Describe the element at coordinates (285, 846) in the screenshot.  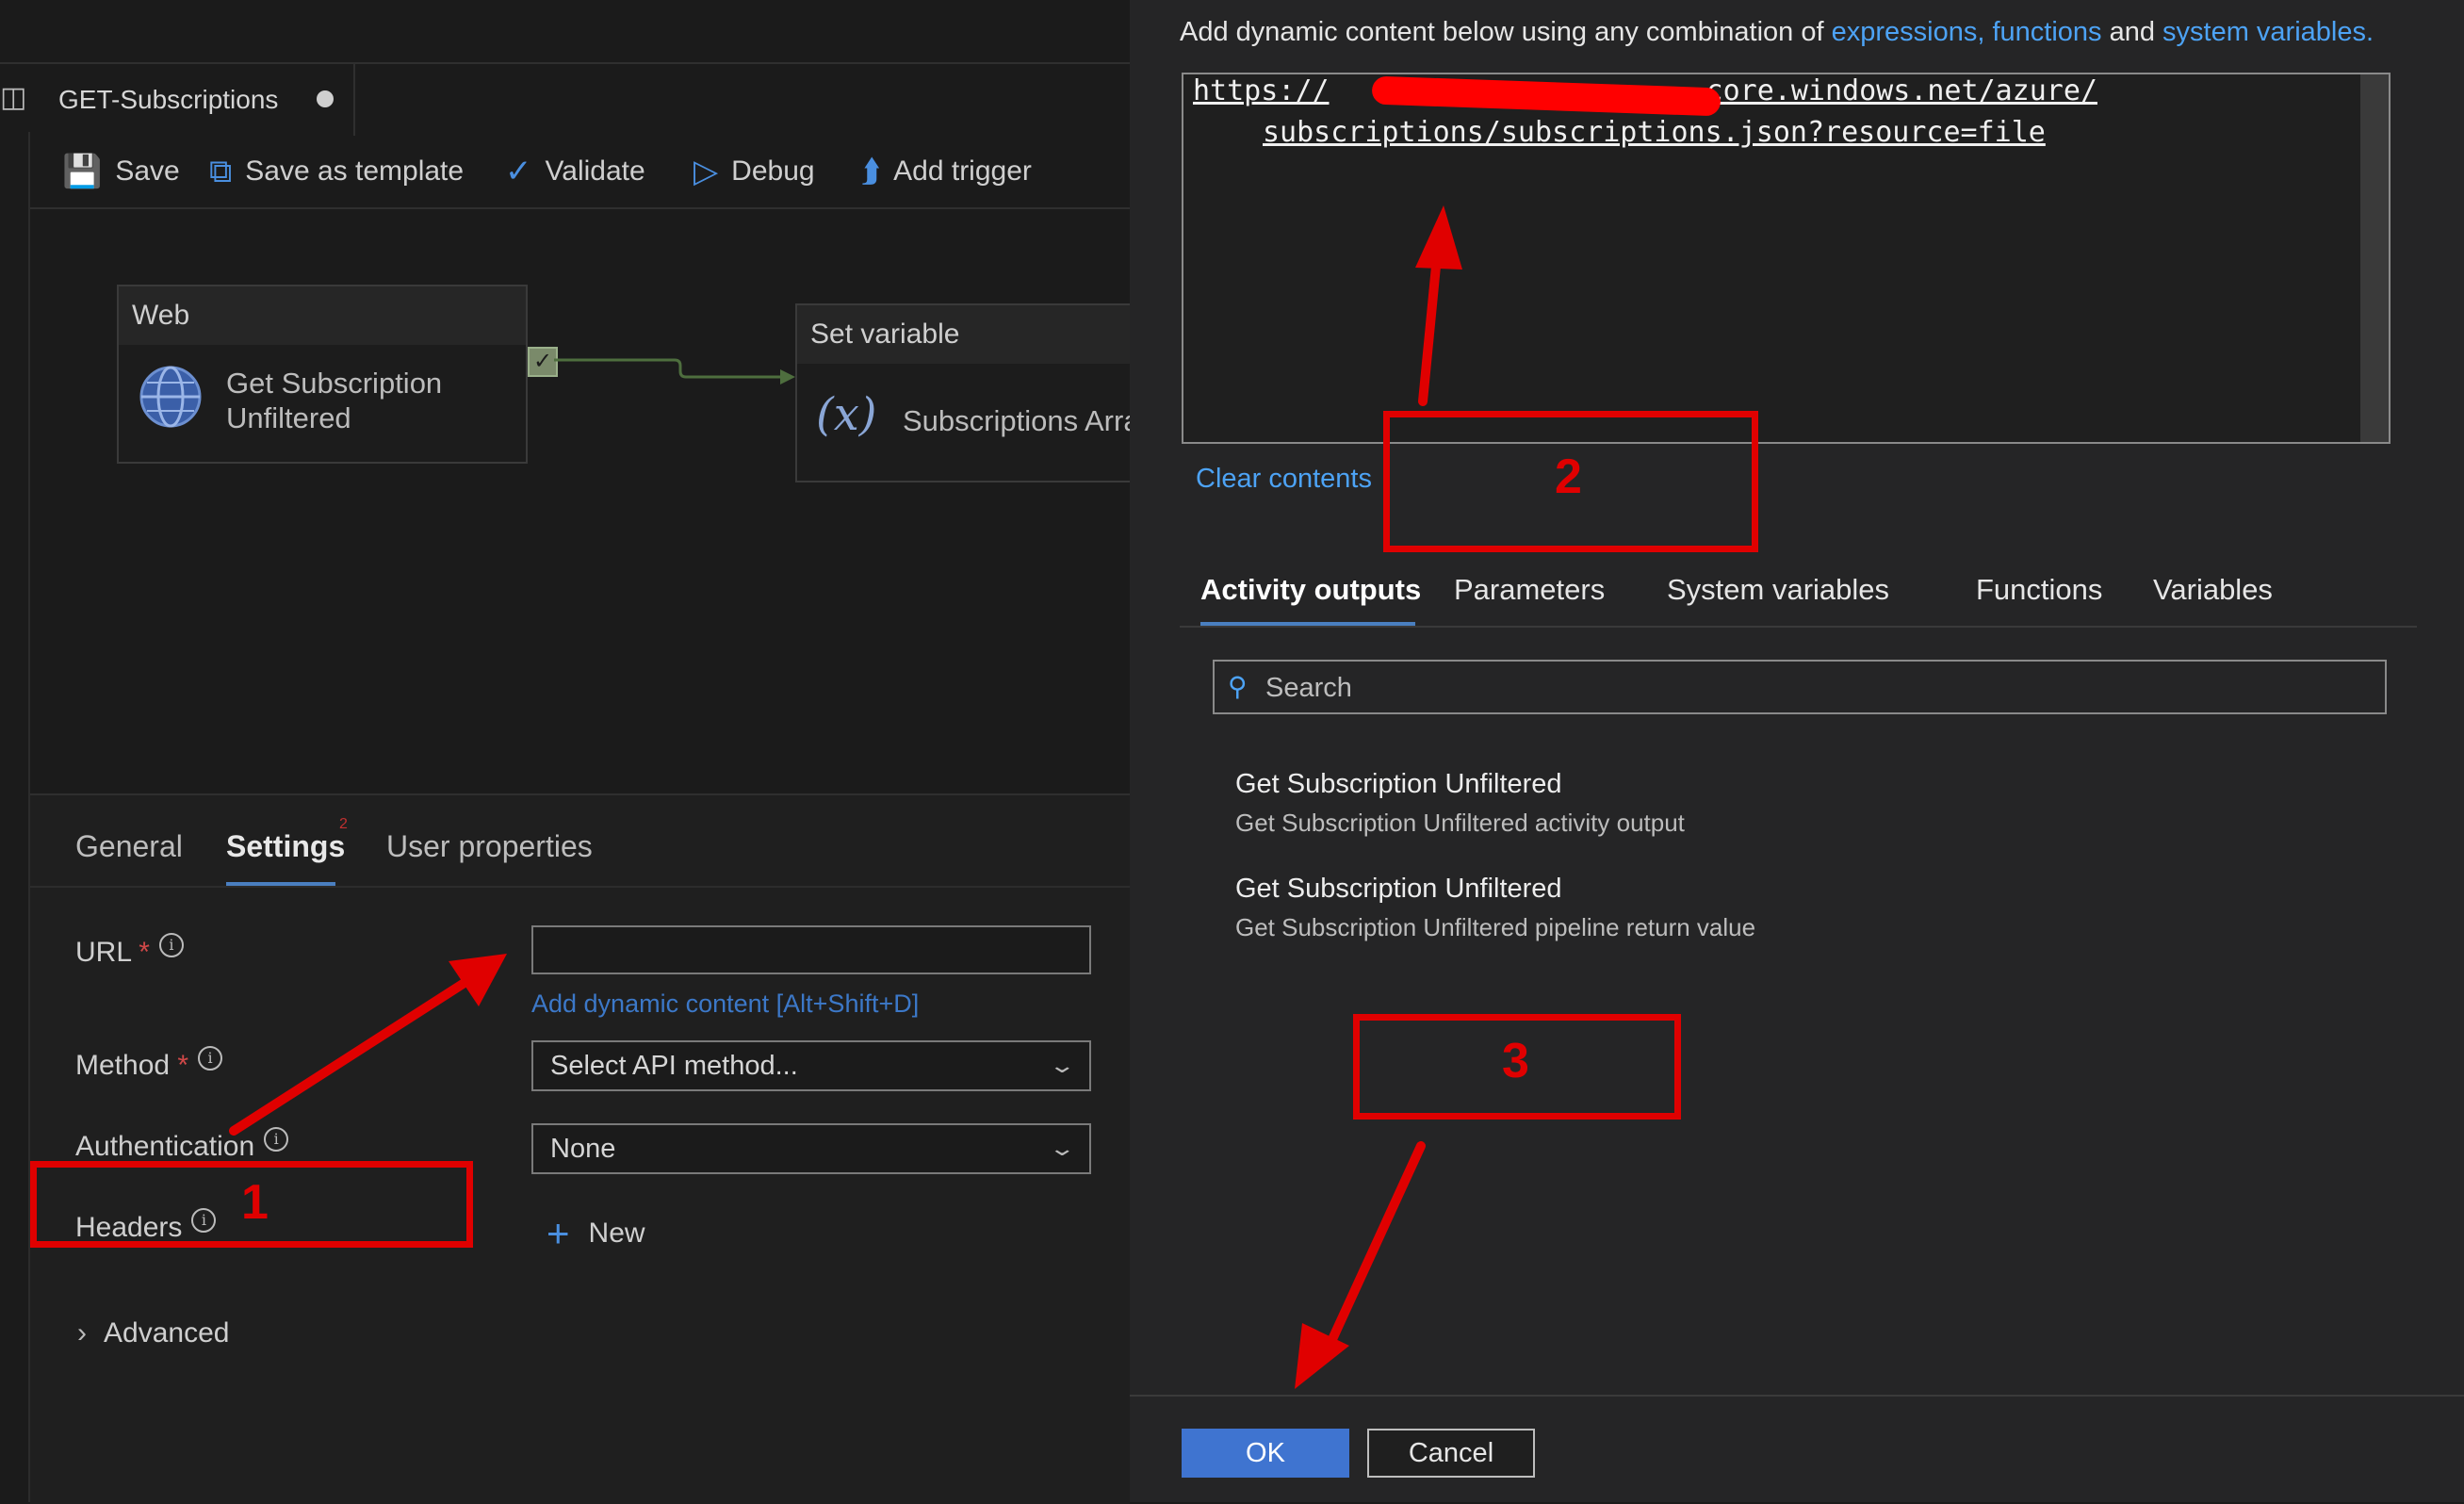
I see `tab-settings: Settings` at that location.